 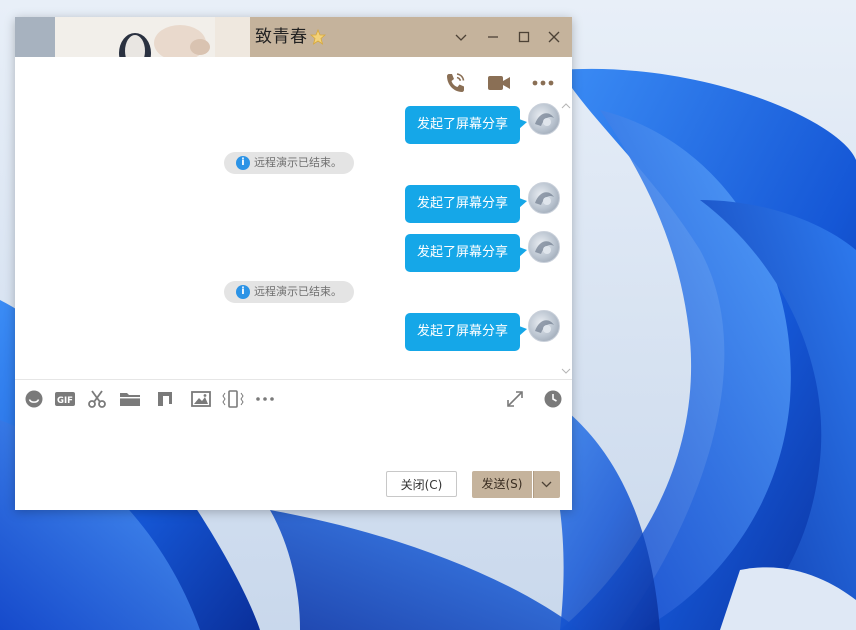 I want to click on title-bar: 致青春, so click(x=293, y=37).